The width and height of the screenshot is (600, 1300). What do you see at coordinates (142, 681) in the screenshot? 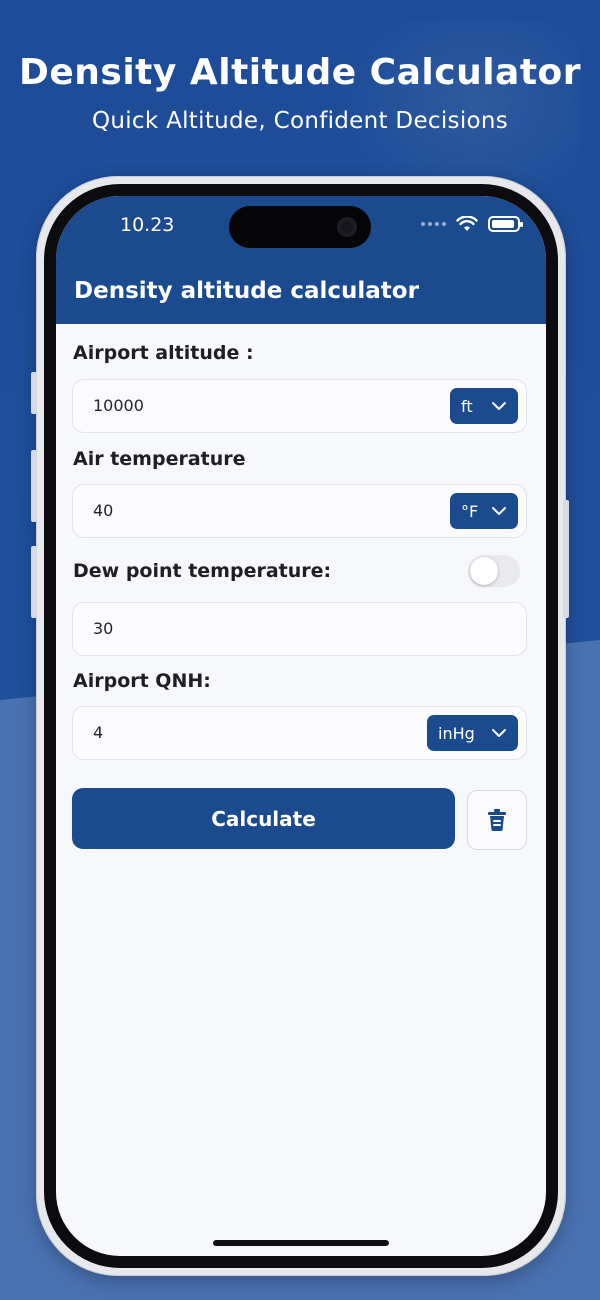
I see `airport-qnh-label: Airport QNH:` at bounding box center [142, 681].